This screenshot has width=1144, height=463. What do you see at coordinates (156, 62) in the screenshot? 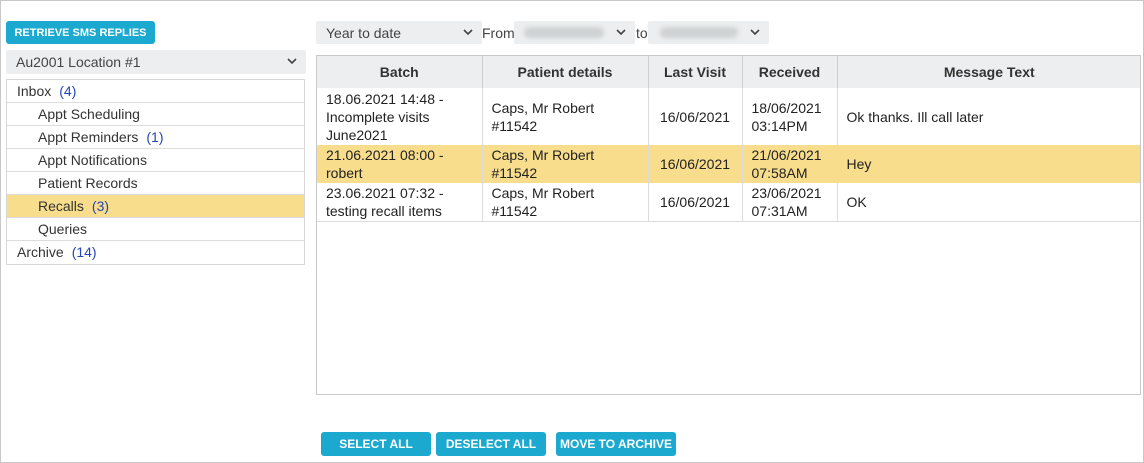
I see `location-select: Au2001 Location #1` at bounding box center [156, 62].